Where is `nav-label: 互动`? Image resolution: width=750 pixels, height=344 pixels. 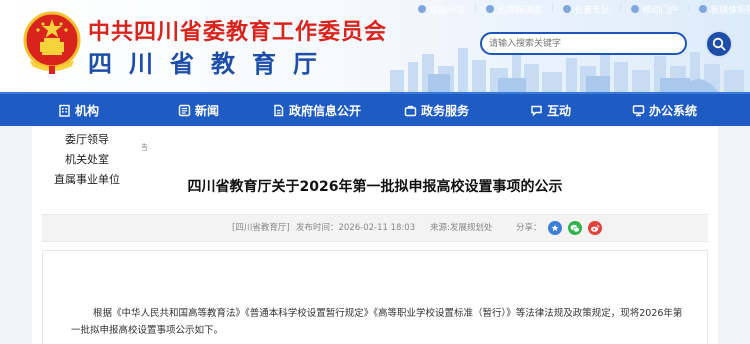 nav-label: 互动 is located at coordinates (559, 110).